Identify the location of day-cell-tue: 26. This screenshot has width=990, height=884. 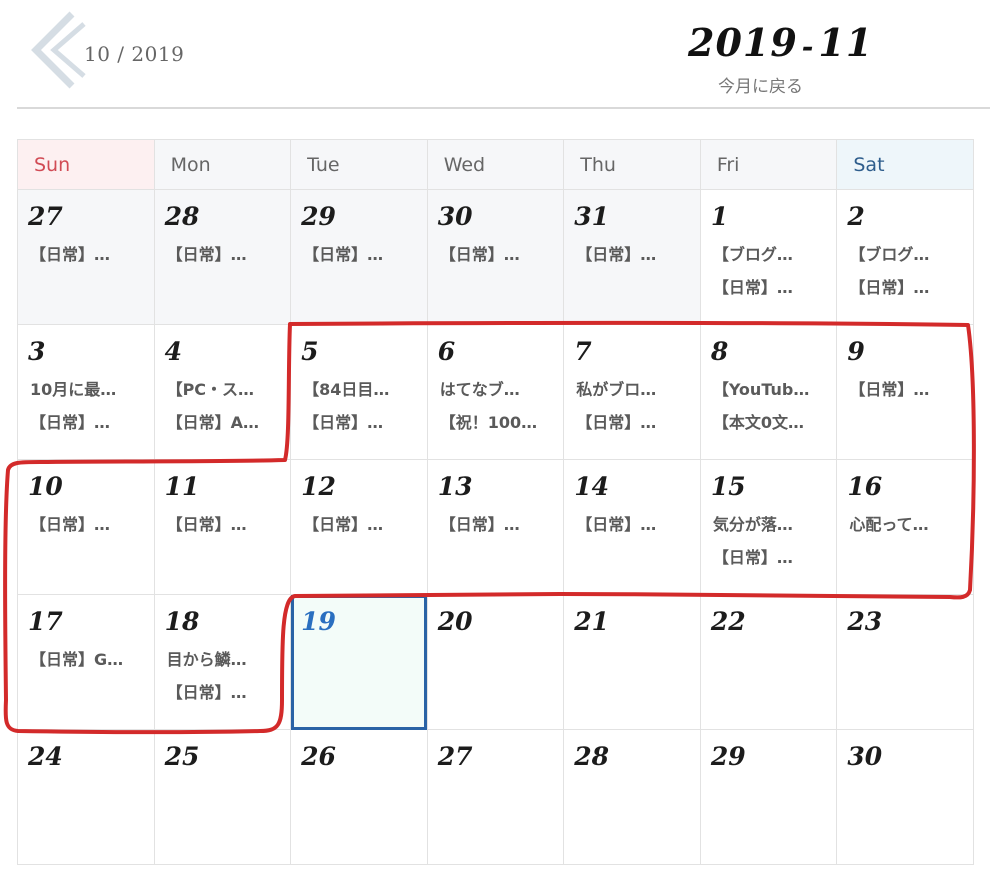
(359, 797).